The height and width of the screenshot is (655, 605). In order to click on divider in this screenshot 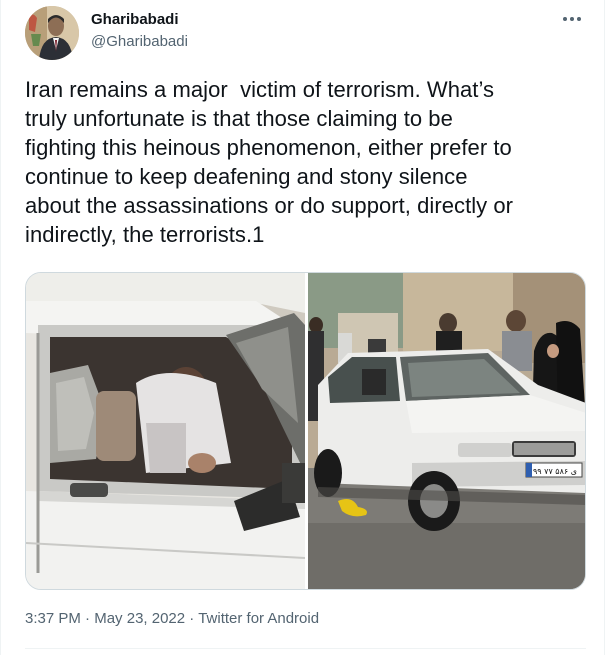, I will do `click(305, 648)`.